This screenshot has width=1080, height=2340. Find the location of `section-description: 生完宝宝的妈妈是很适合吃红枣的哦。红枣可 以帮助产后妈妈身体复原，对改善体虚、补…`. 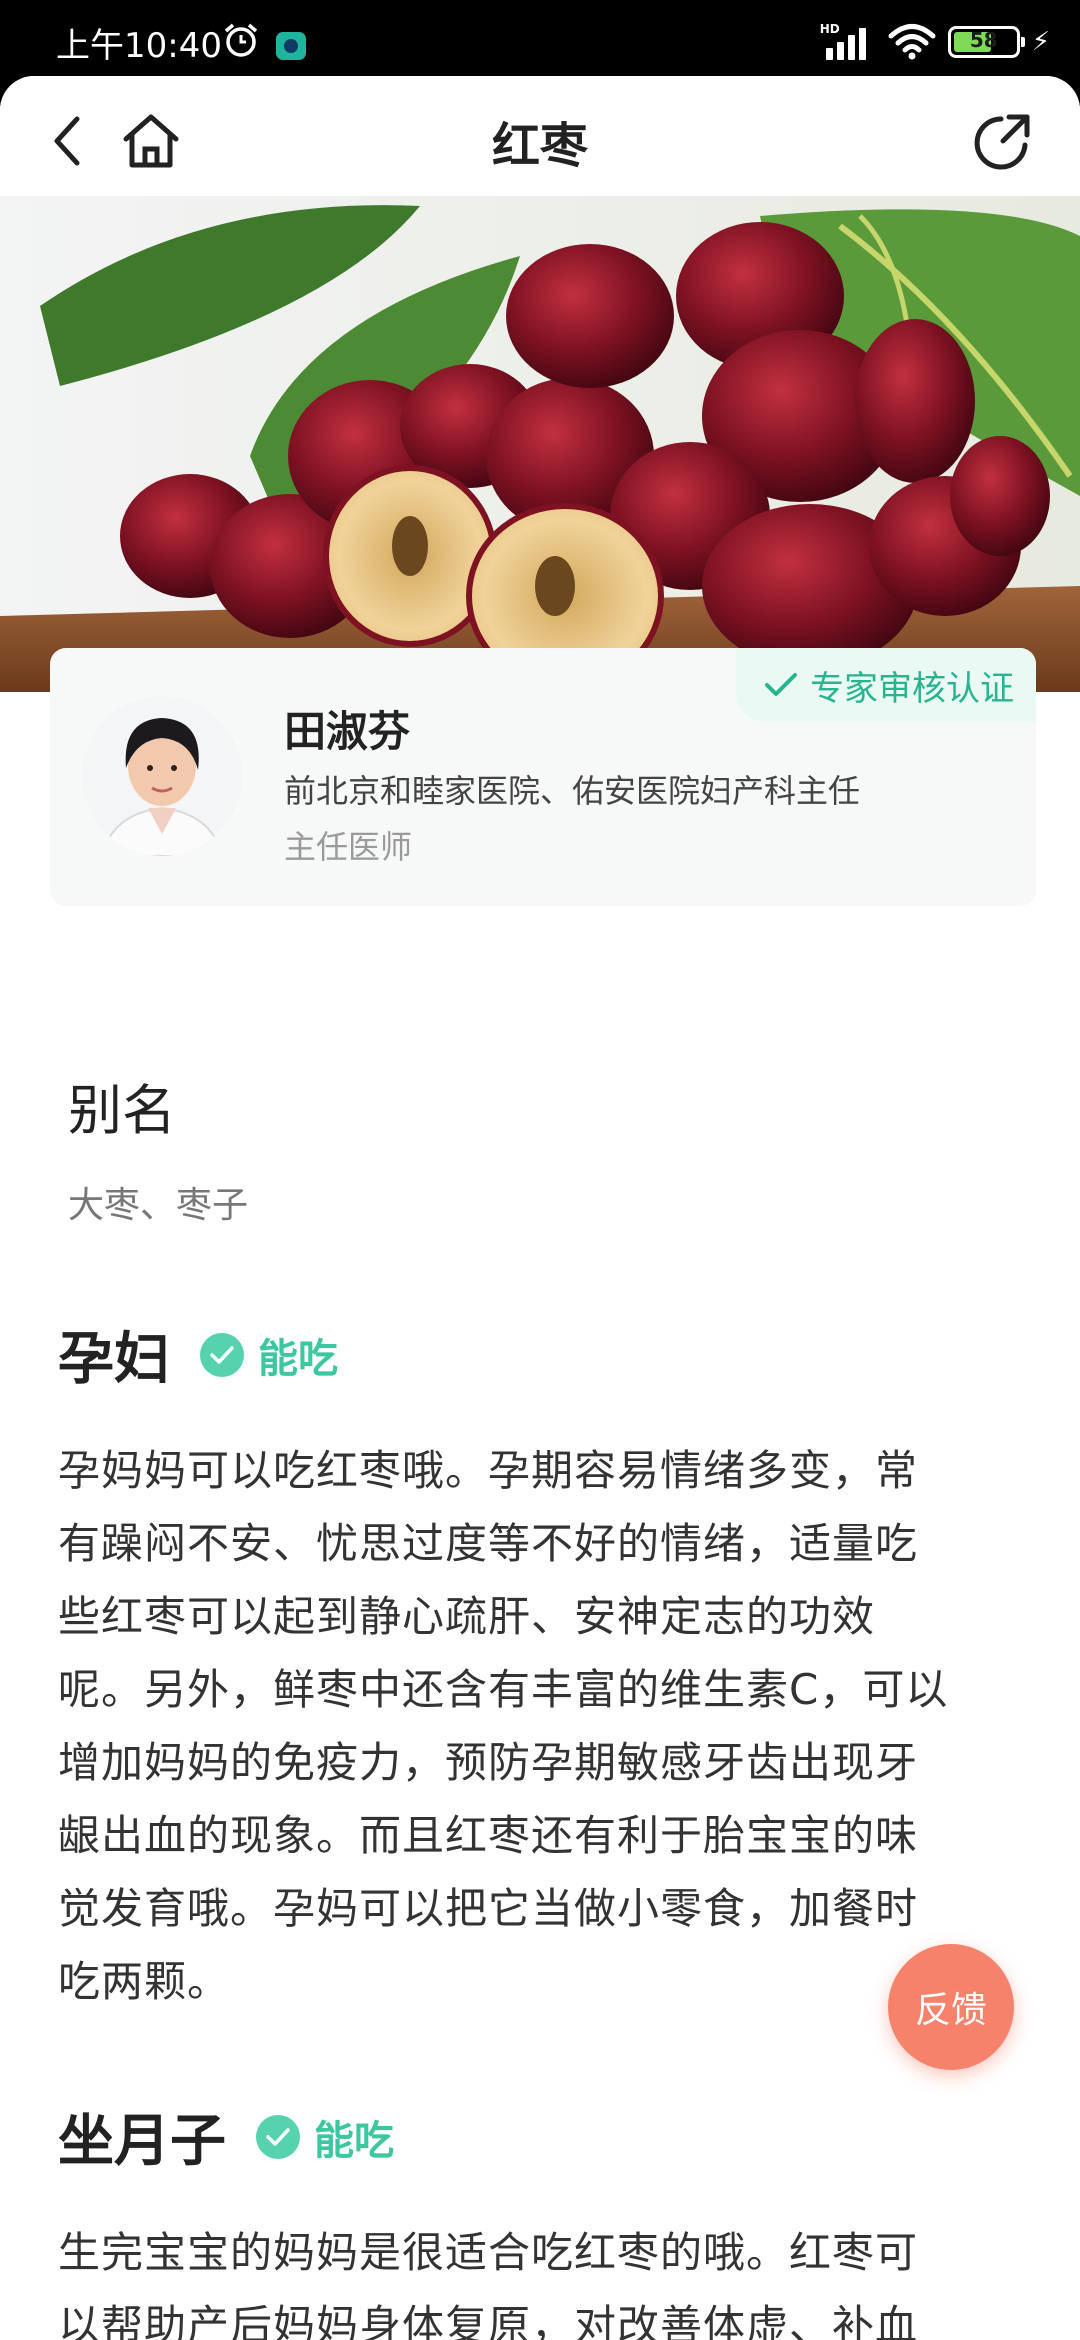

section-description: 生完宝宝的妈妈是很适合吃红枣的哦。红枣可 以帮助产后妈妈身体复原，对改善体虚、补… is located at coordinates (538, 2278).